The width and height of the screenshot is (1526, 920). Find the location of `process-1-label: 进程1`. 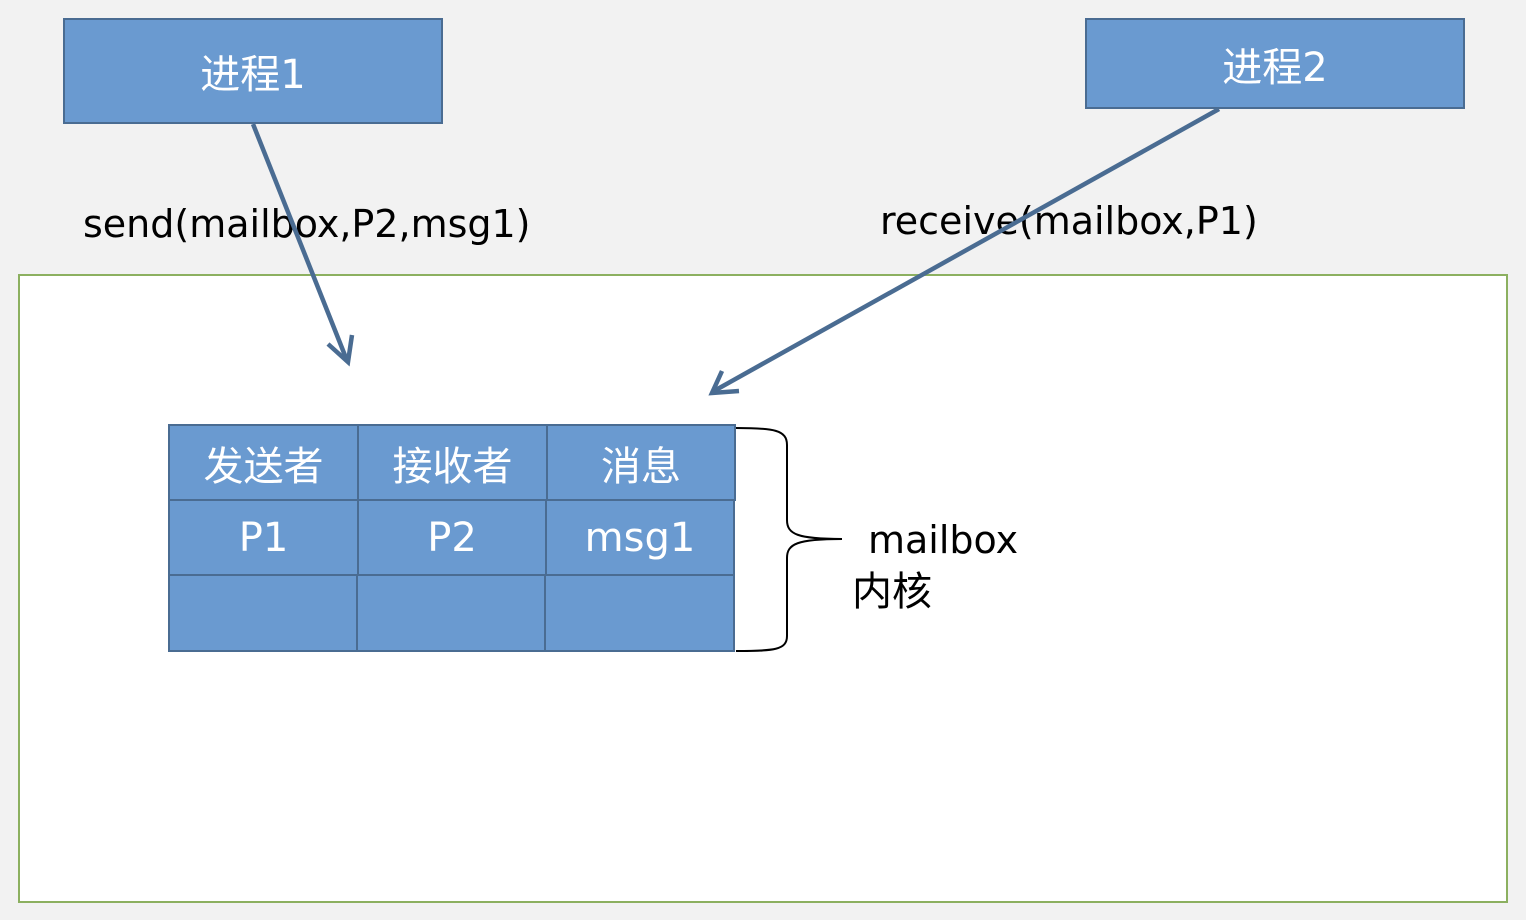

process-1-label: 进程1 is located at coordinates (253, 75).